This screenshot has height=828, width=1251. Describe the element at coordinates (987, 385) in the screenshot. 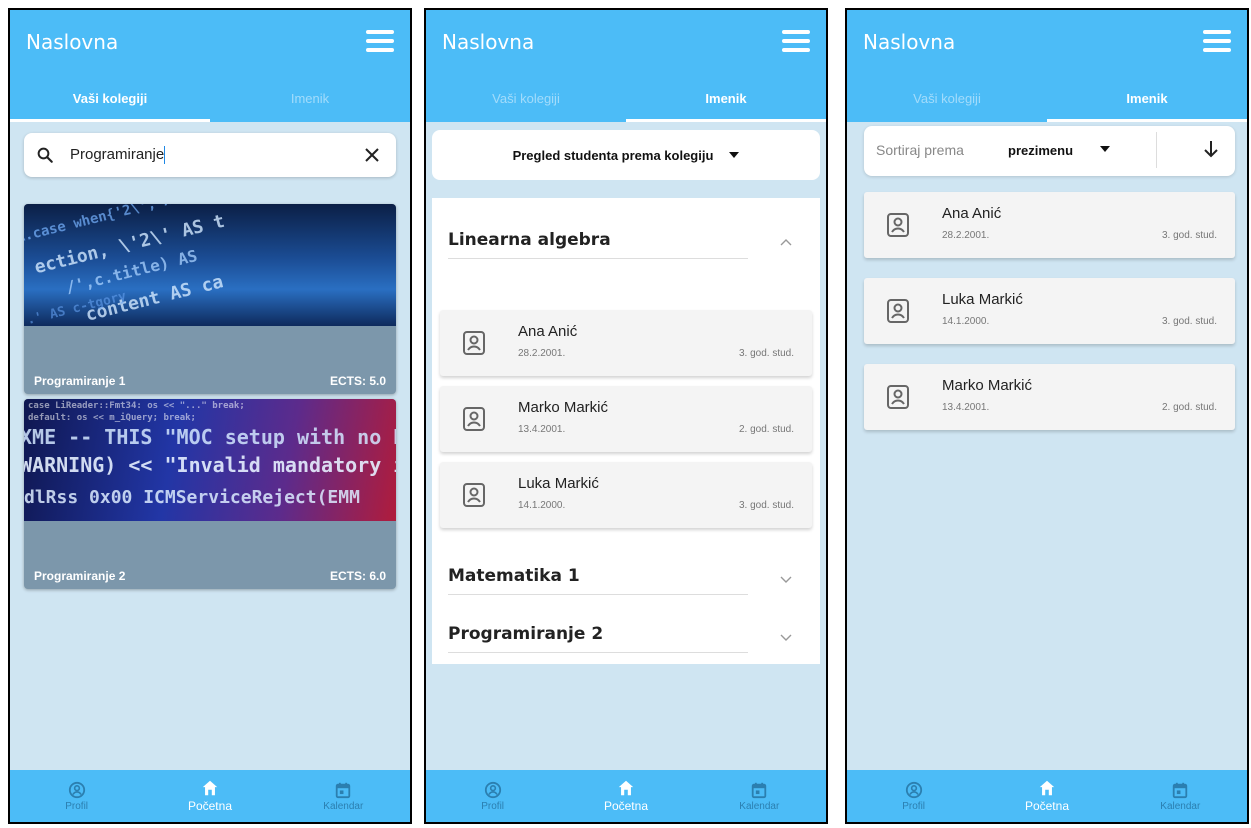

I see `student-name: Marko Markić` at that location.